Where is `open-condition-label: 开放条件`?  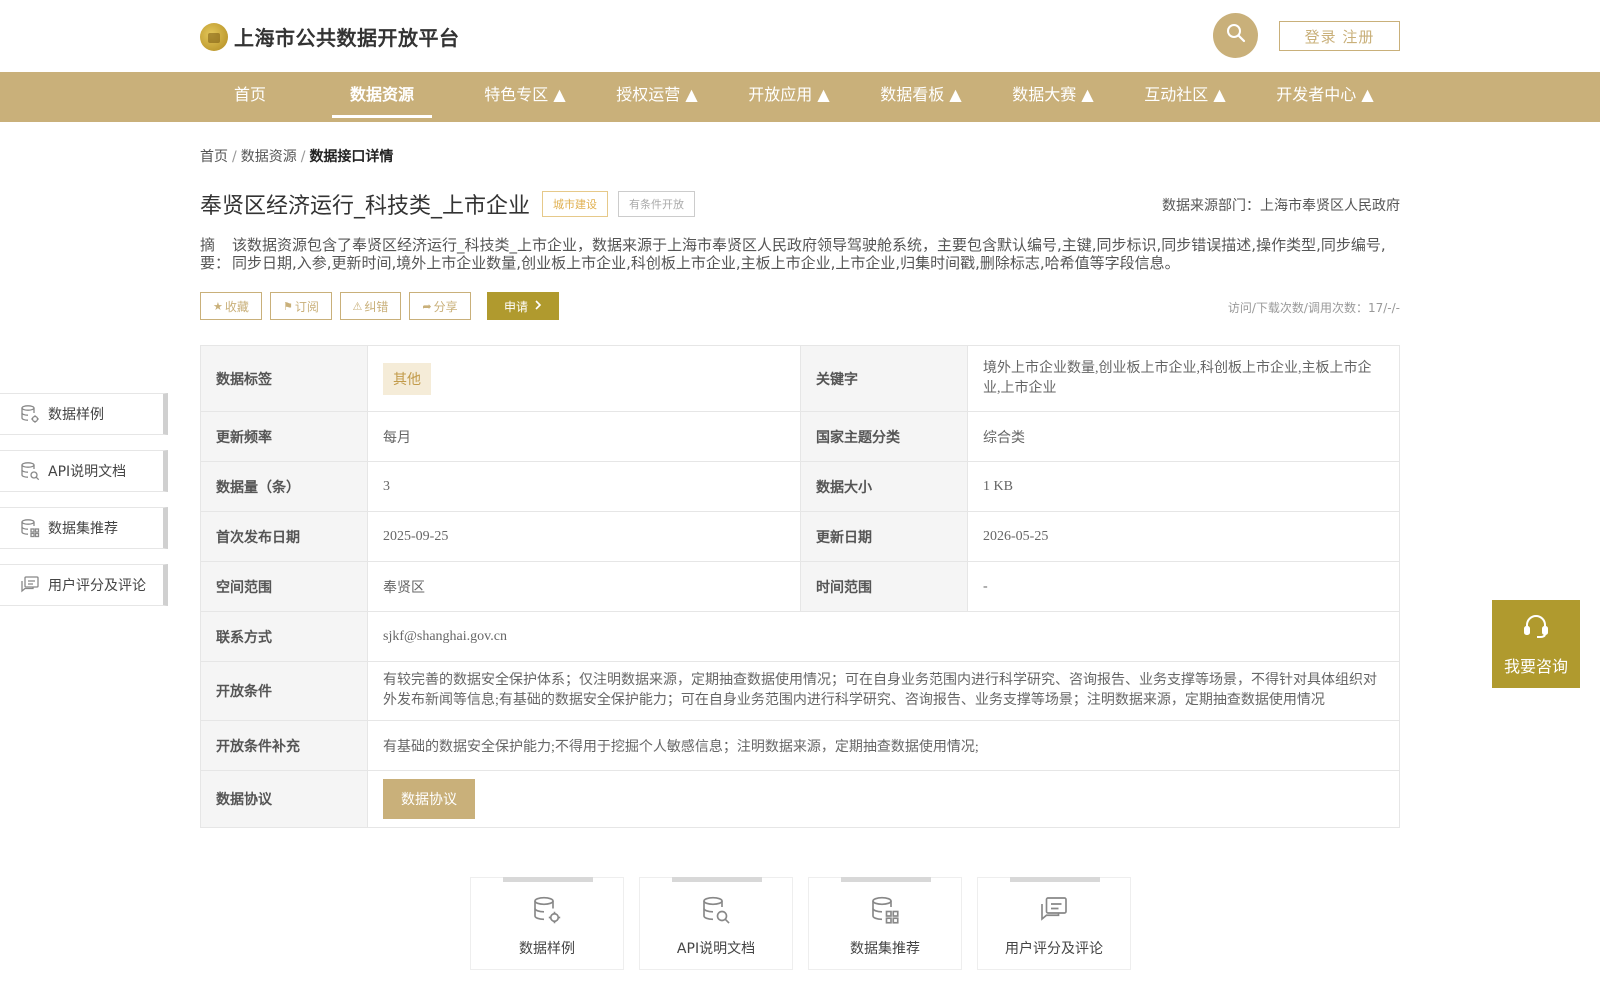
open-condition-label: 开放条件 is located at coordinates (284, 691).